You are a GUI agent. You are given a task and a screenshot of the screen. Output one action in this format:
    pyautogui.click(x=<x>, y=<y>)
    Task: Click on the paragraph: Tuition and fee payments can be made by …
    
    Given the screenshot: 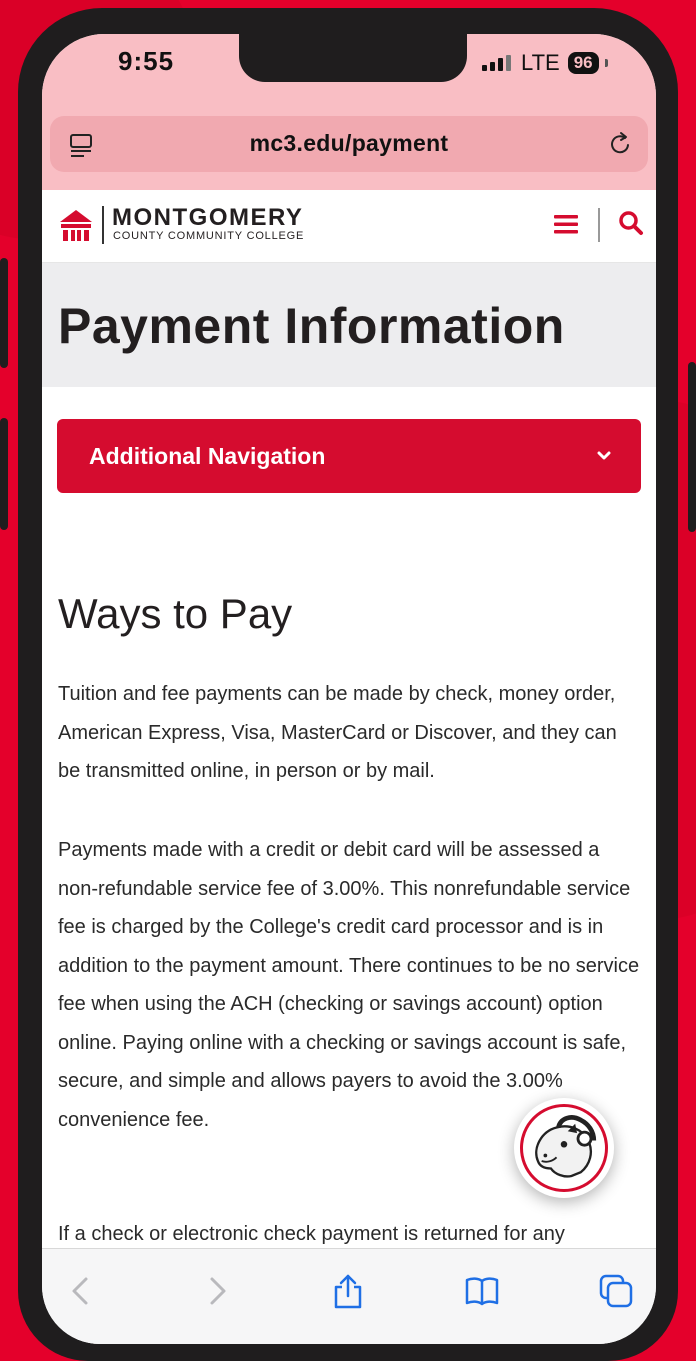 What is the action you would take?
    pyautogui.click(x=337, y=732)
    